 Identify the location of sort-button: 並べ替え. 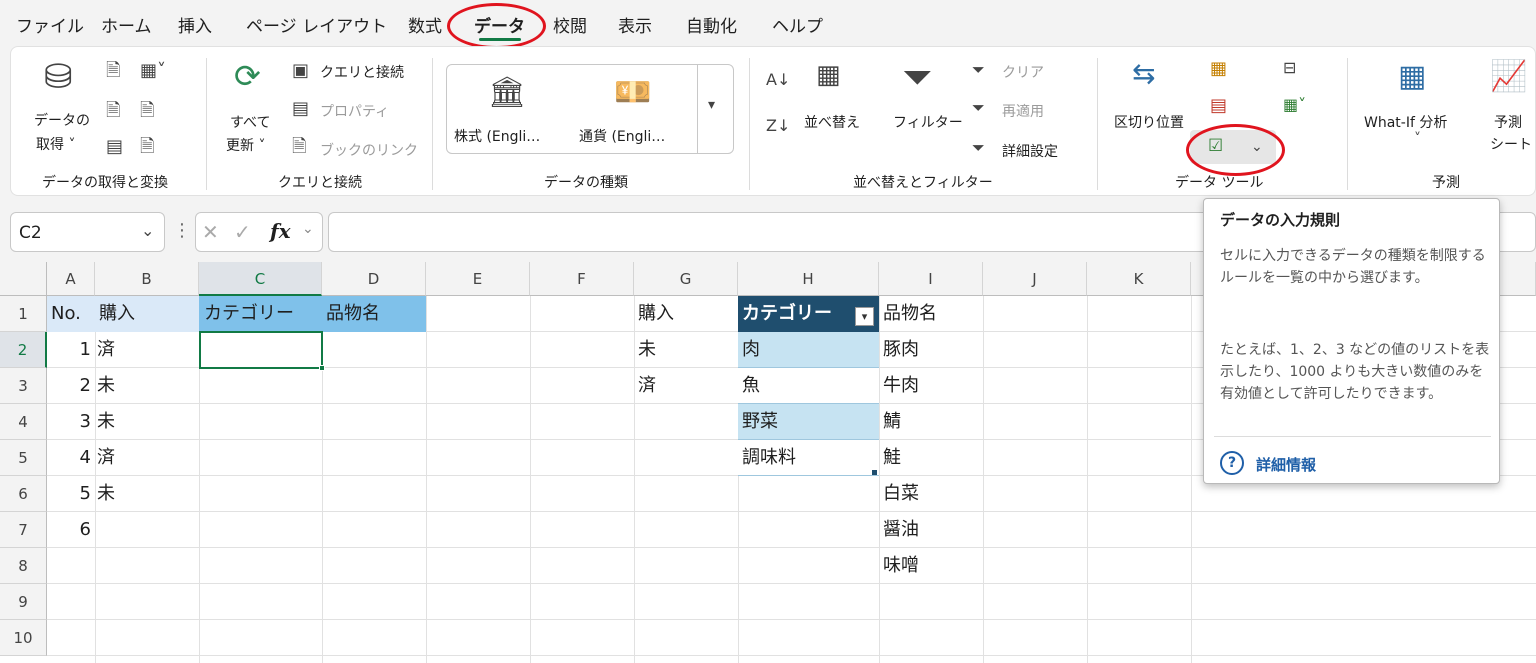
(832, 122).